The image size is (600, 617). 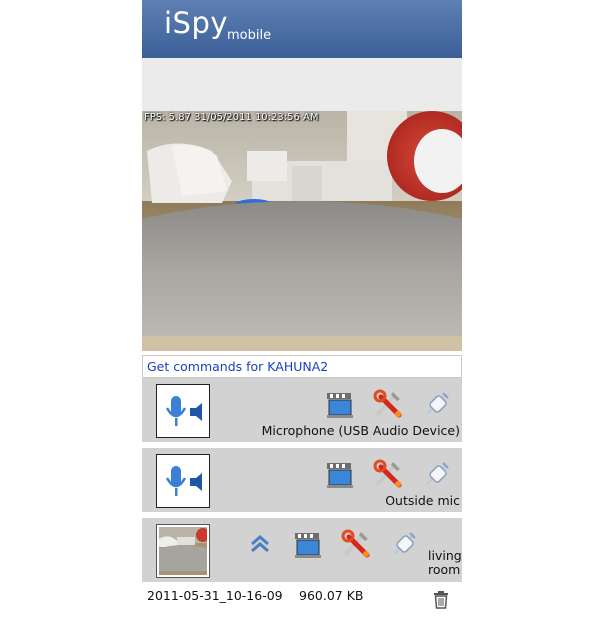 I want to click on recording-row: 2011-05-31_10-16-09 960.07 KB, so click(x=302, y=599).